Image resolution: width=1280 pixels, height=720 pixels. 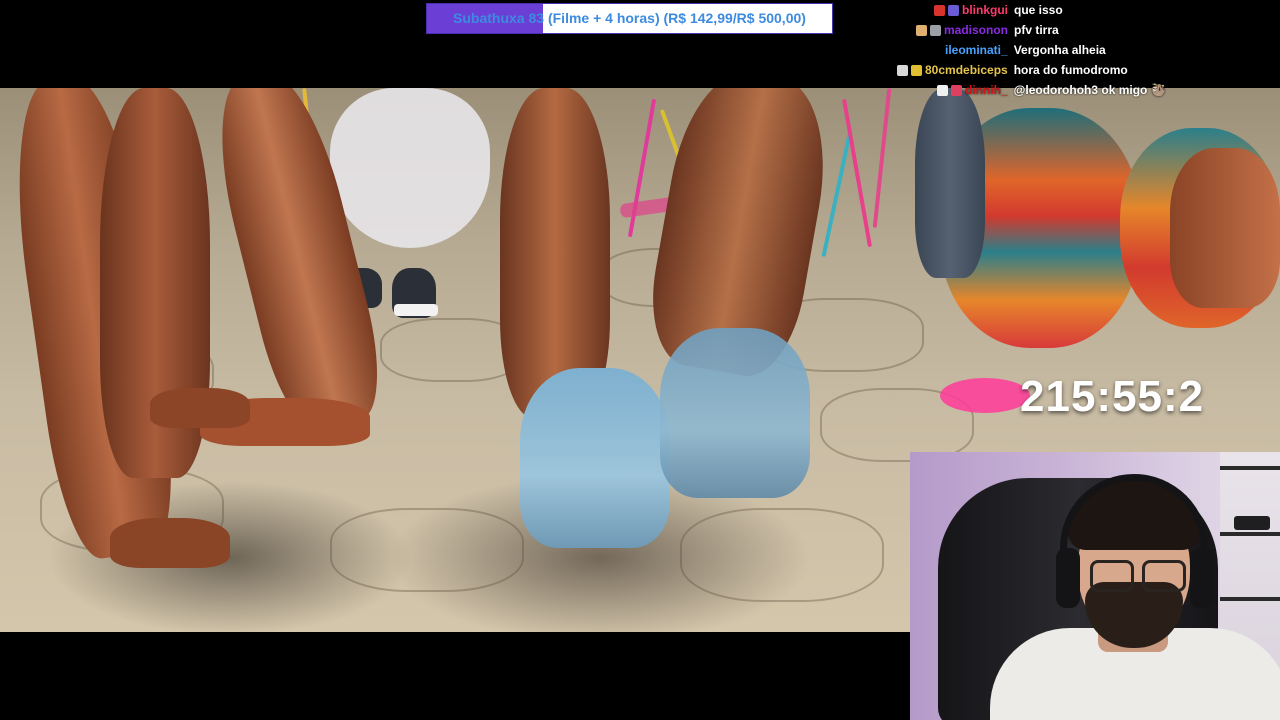 I want to click on chat-message-text: @leodorohoh3 ok migo, so click(x=1080, y=90).